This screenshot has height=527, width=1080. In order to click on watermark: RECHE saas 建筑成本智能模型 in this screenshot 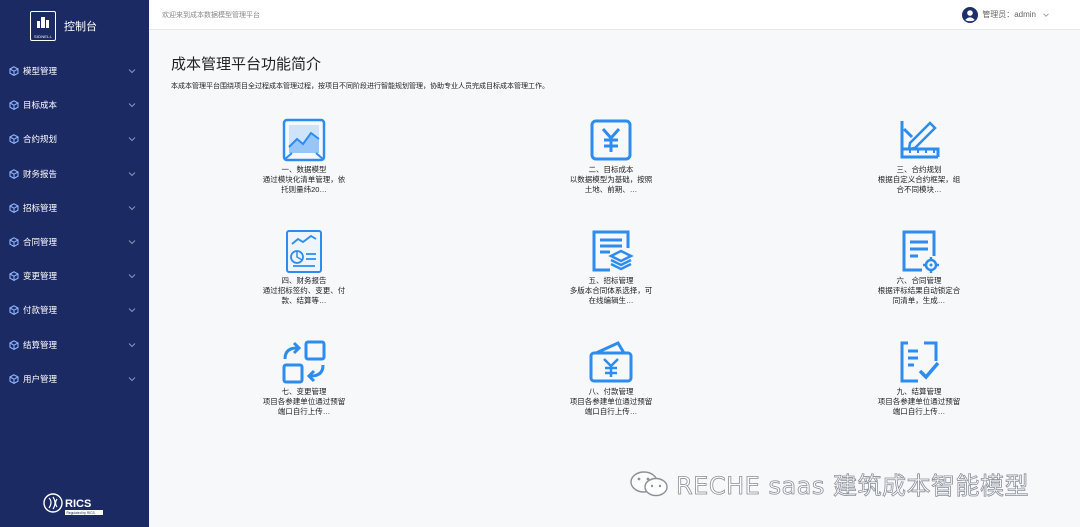, I will do `click(828, 483)`.